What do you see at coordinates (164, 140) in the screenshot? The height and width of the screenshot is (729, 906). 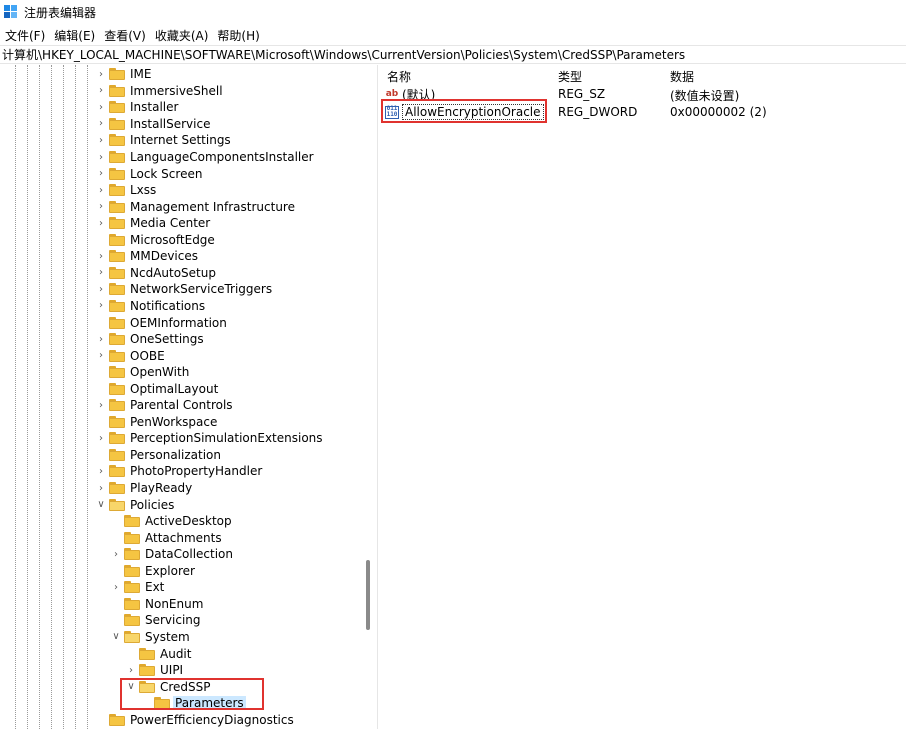 I see `tree-node: › Internet Settings` at bounding box center [164, 140].